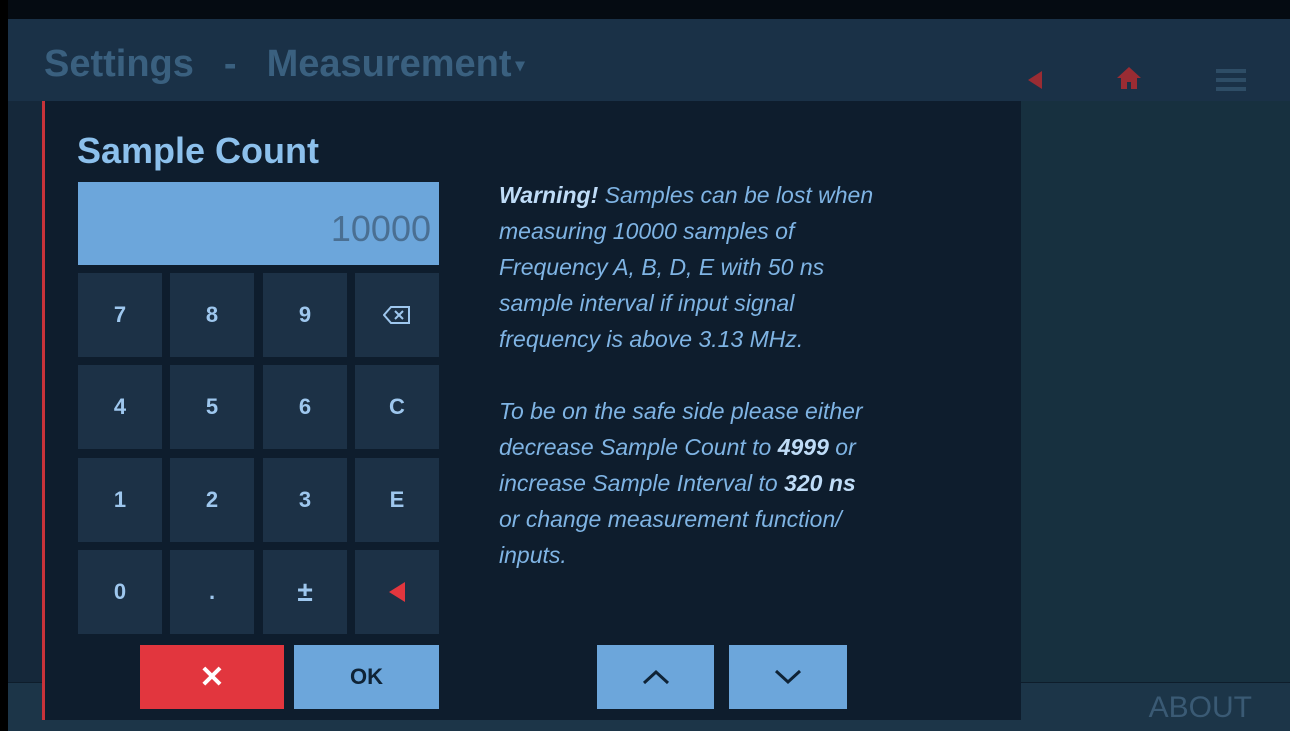  Describe the element at coordinates (520, 65) in the screenshot. I see `chevron-down-icon: ▾` at that location.